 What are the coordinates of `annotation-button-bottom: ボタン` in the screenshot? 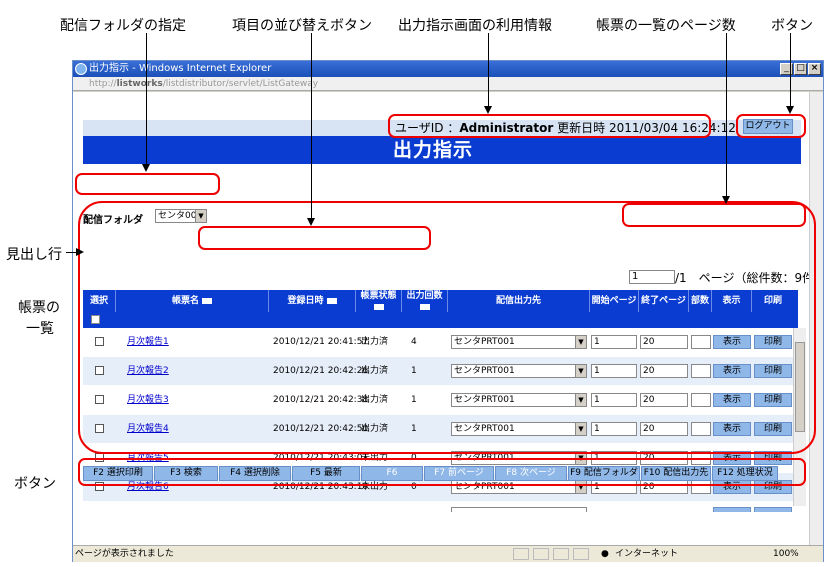 It's located at (35, 484).